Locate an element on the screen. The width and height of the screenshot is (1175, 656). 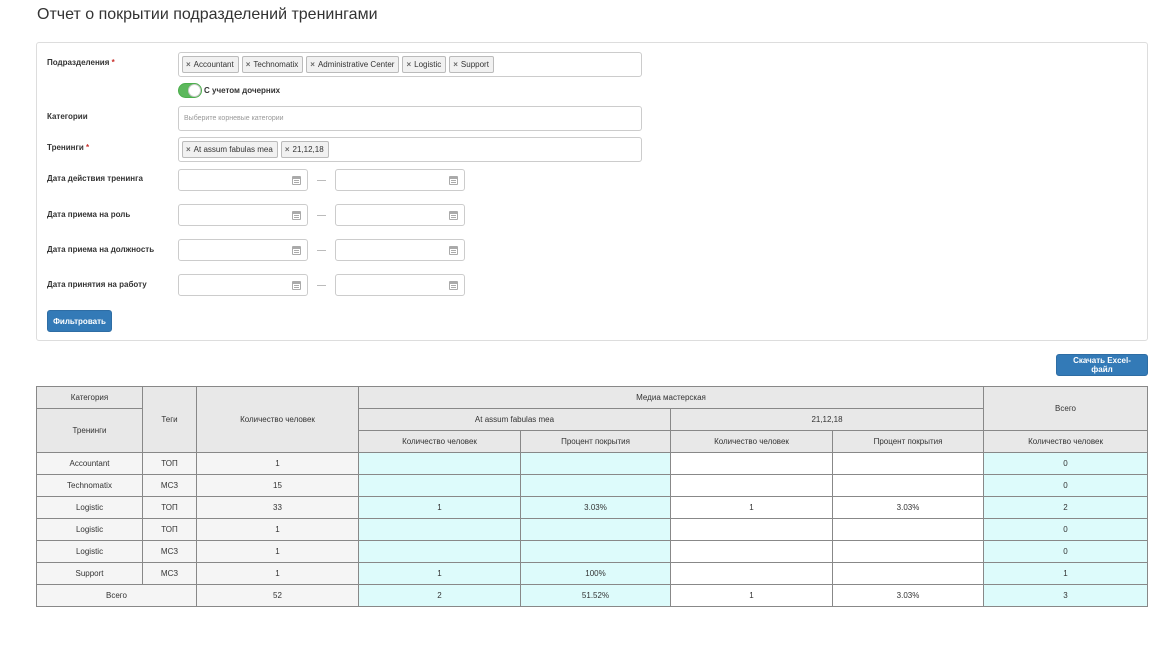
row-name: Support is located at coordinates (89, 573).